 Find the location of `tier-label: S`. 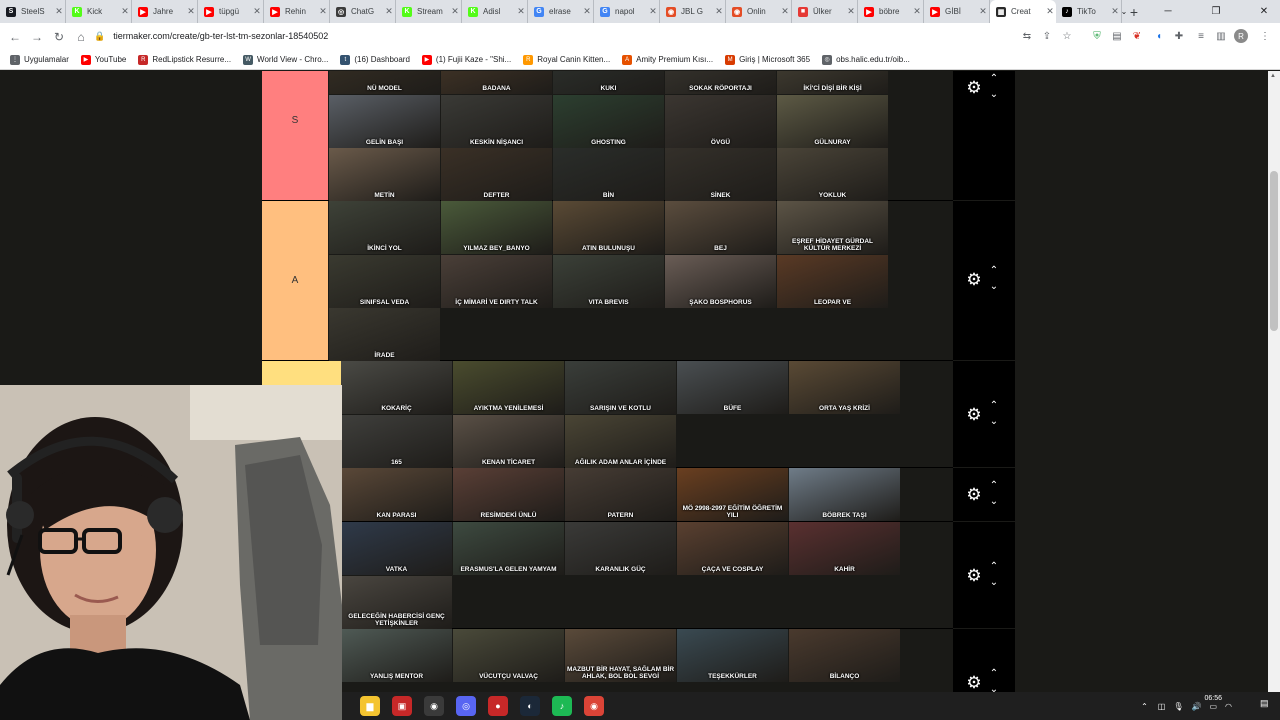

tier-label: S is located at coordinates (295, 135).